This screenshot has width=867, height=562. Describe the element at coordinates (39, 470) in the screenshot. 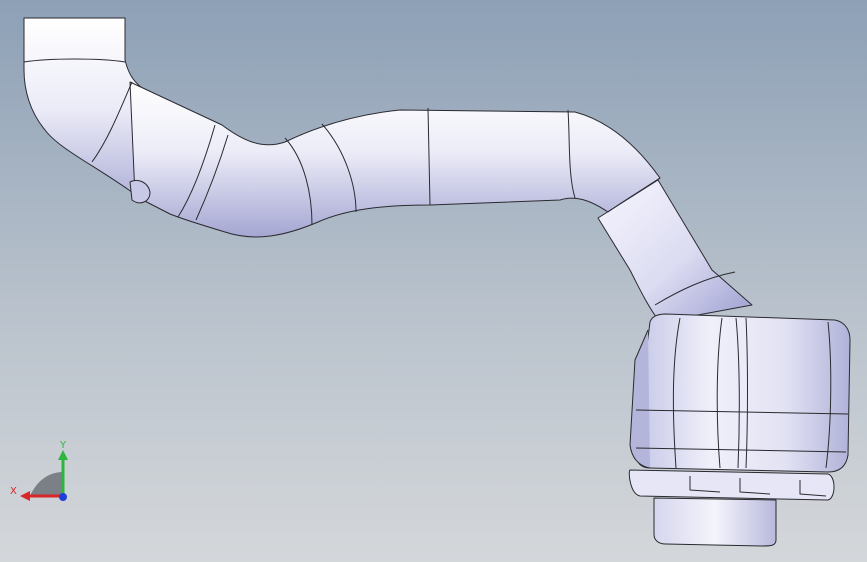

I see `axis-triad: Y X` at that location.